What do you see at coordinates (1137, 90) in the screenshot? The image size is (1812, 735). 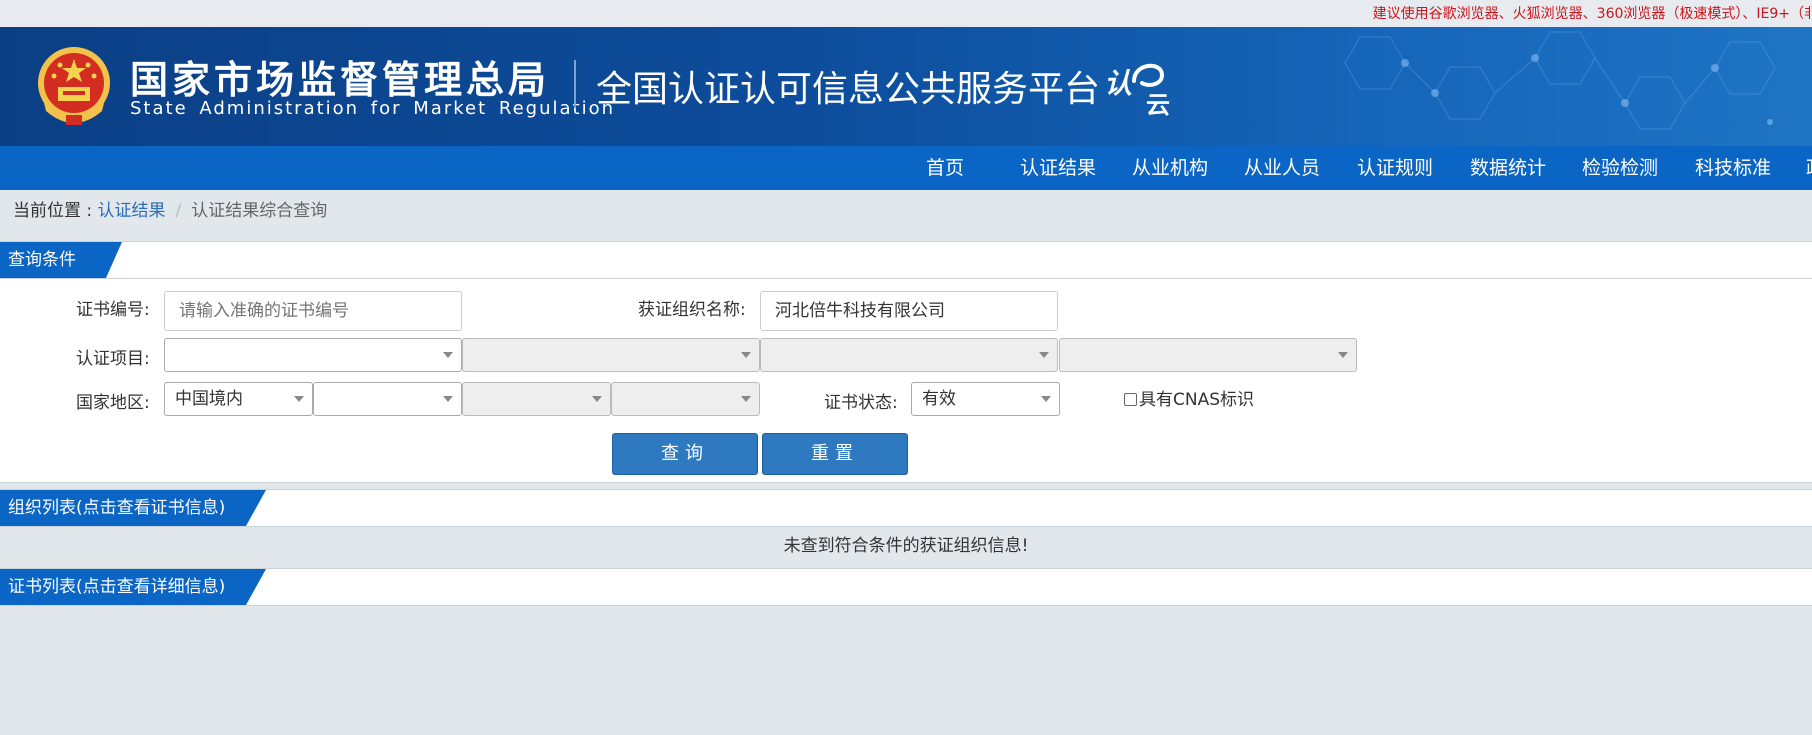 I see `renyun-logo-icon: 认 云` at bounding box center [1137, 90].